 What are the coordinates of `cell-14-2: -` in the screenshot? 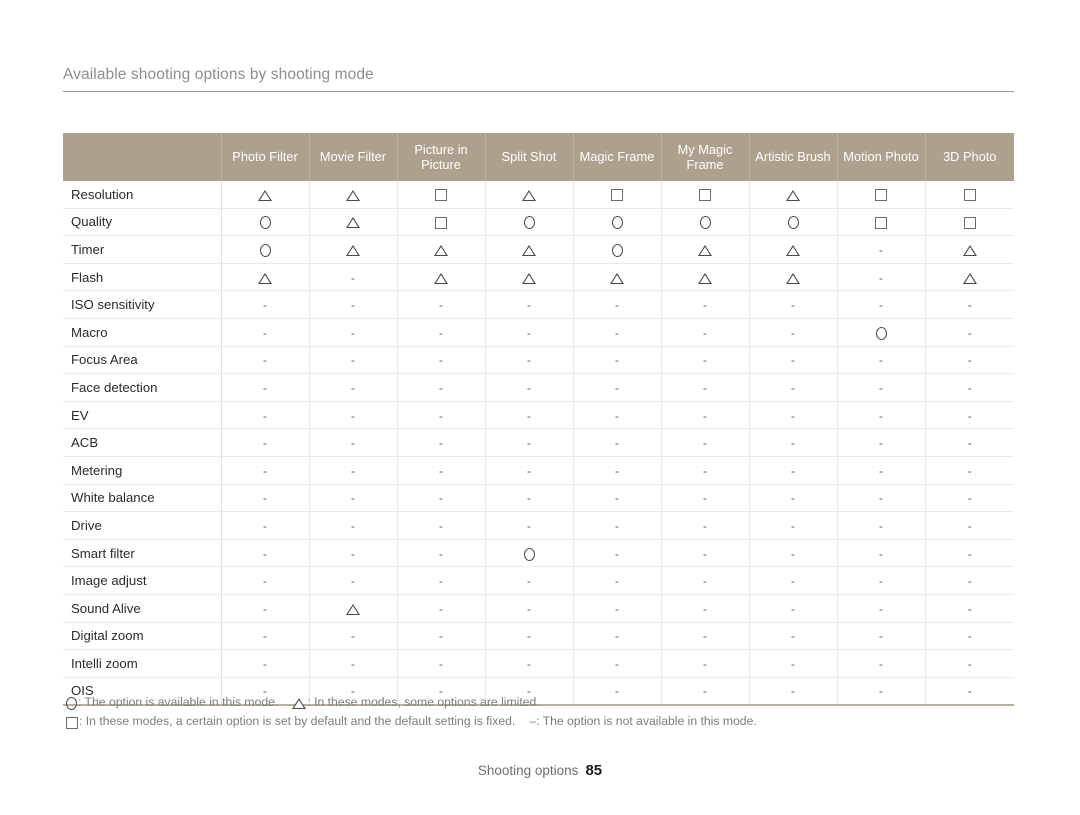 It's located at (441, 580).